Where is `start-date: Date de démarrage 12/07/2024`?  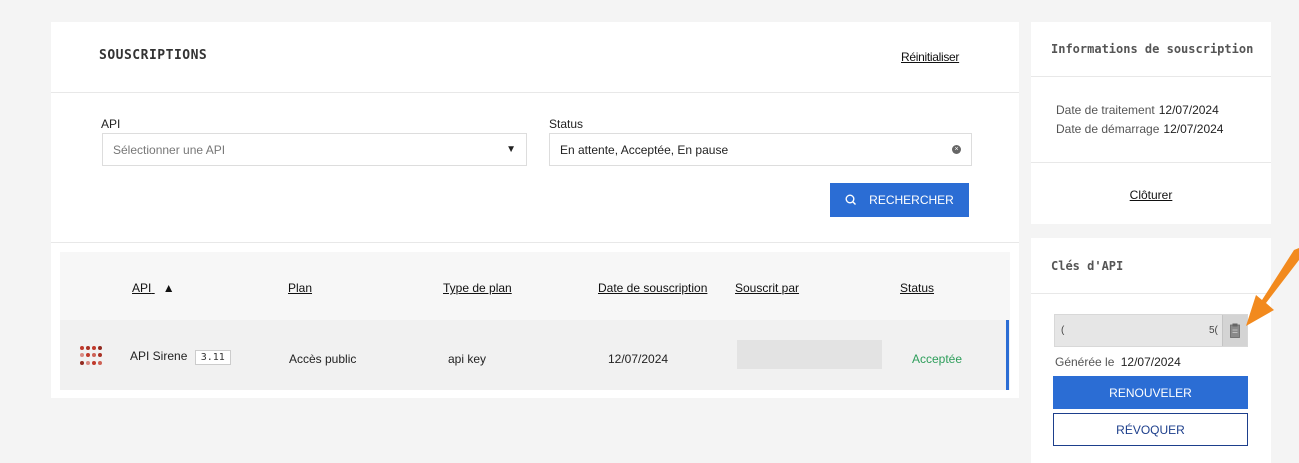 start-date: Date de démarrage 12/07/2024 is located at coordinates (1140, 129).